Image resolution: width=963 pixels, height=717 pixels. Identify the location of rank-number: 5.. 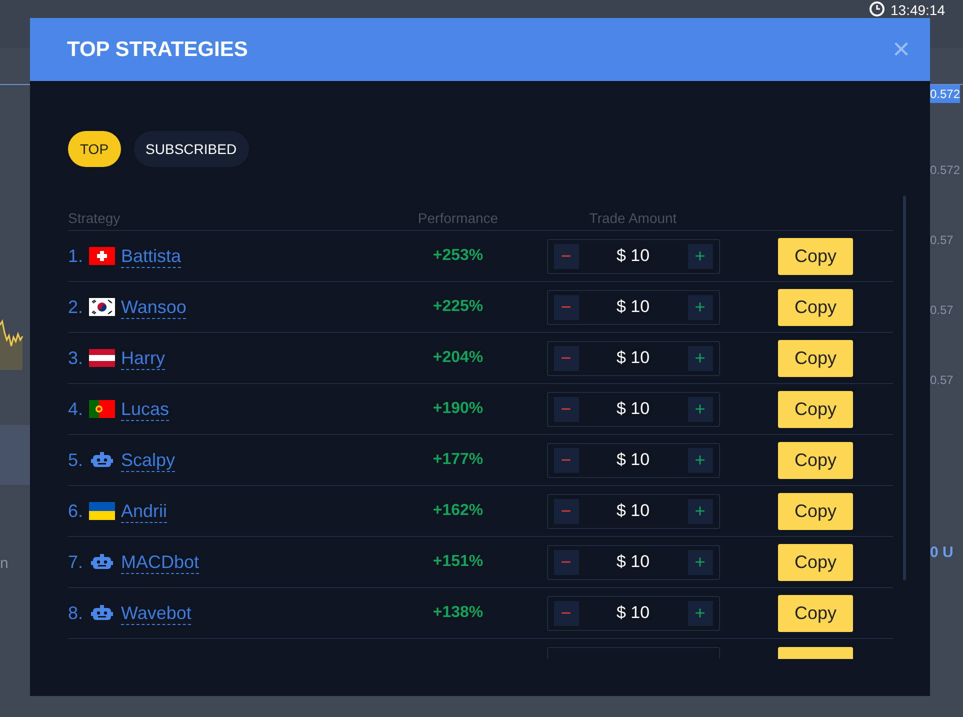
(76, 460).